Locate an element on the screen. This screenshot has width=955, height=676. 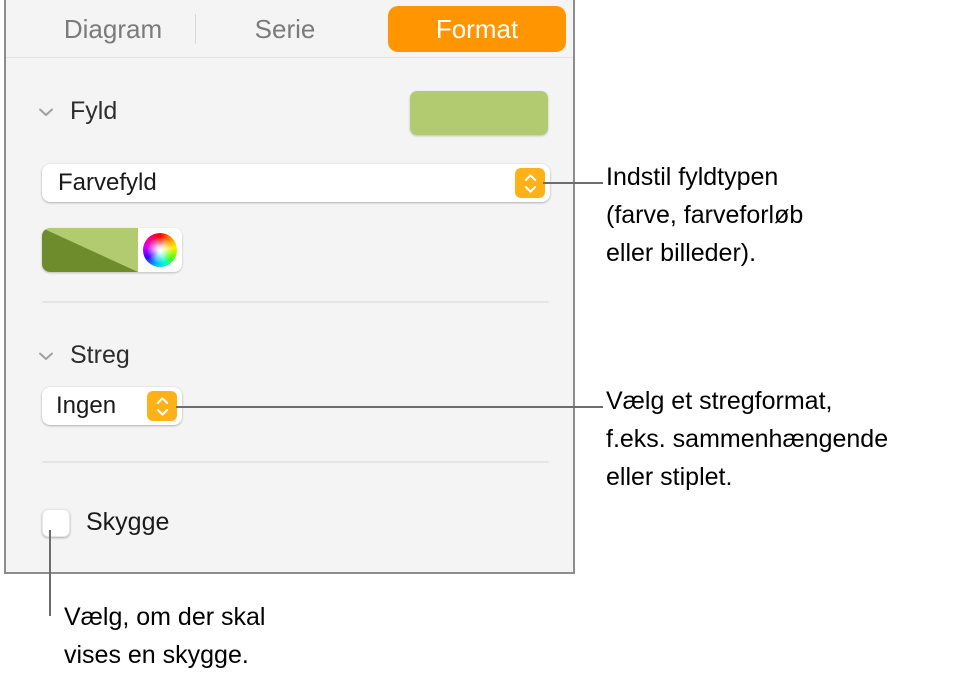
inspector-tab-bar: Diagram Serie Format is located at coordinates (289, 29).